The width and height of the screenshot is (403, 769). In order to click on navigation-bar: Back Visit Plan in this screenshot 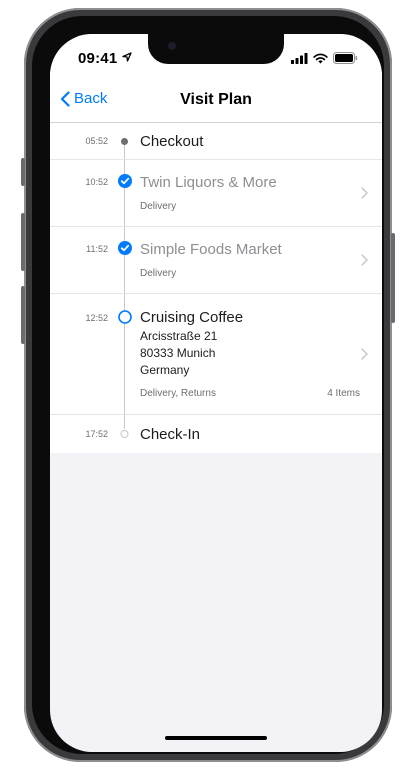, I will do `click(216, 100)`.